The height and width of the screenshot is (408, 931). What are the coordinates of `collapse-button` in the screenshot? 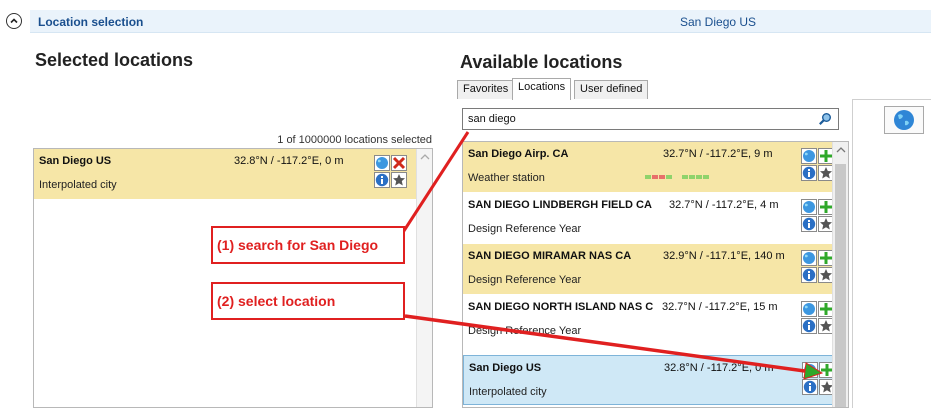 It's located at (14, 21).